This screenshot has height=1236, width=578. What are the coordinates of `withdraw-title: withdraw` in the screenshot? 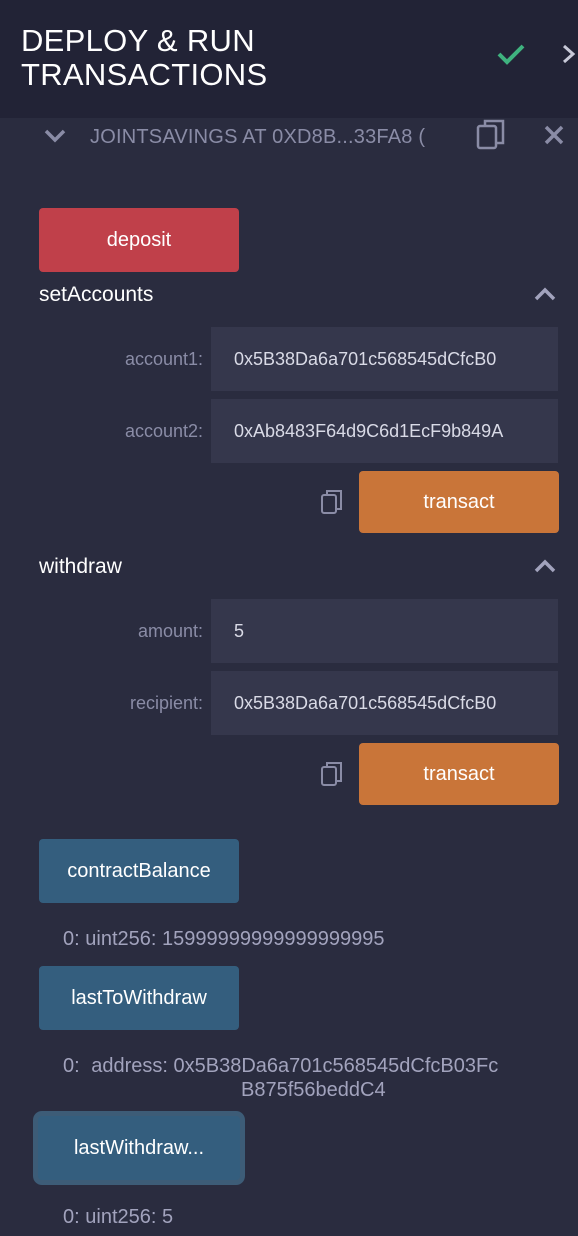 It's located at (80, 566).